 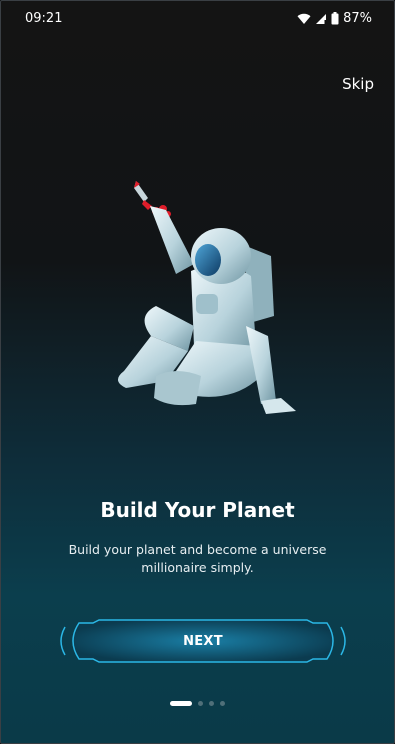 I want to click on page-indicator, so click(x=197, y=703).